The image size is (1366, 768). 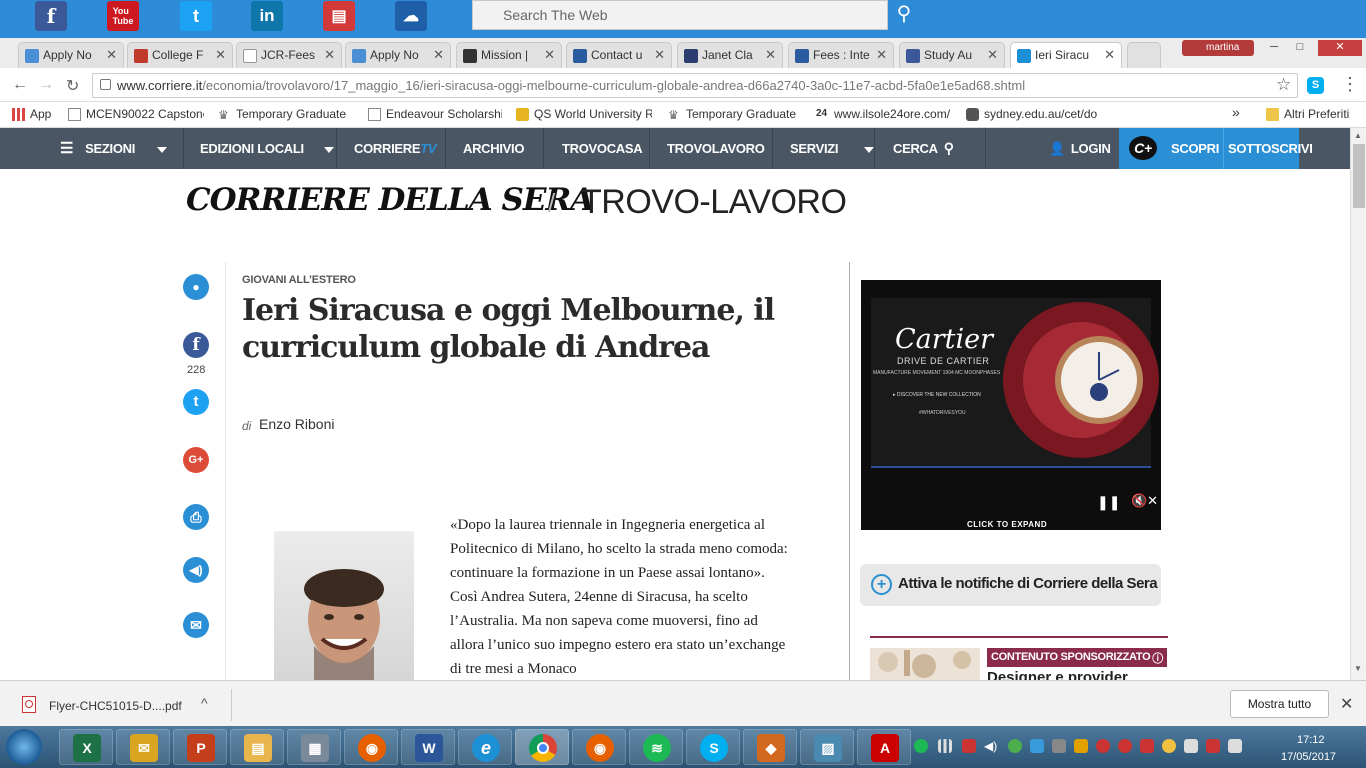 What do you see at coordinates (923, 148) in the screenshot?
I see `nav-cerca: CERCA ⚲` at bounding box center [923, 148].